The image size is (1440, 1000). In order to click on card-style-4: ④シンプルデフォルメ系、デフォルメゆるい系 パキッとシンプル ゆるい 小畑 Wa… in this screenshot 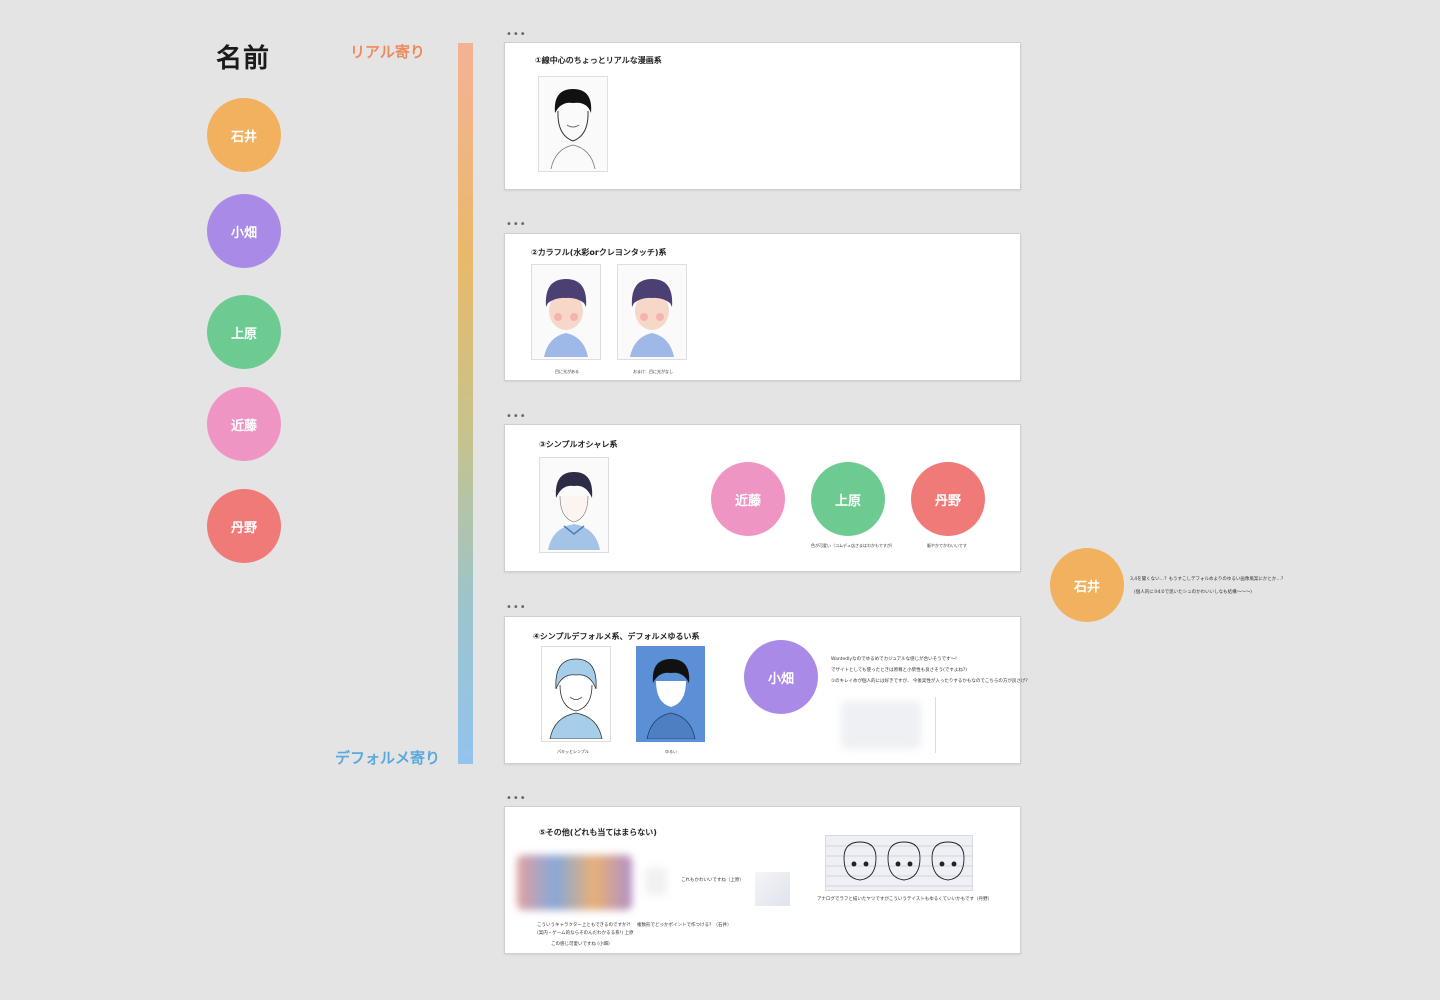, I will do `click(766, 690)`.